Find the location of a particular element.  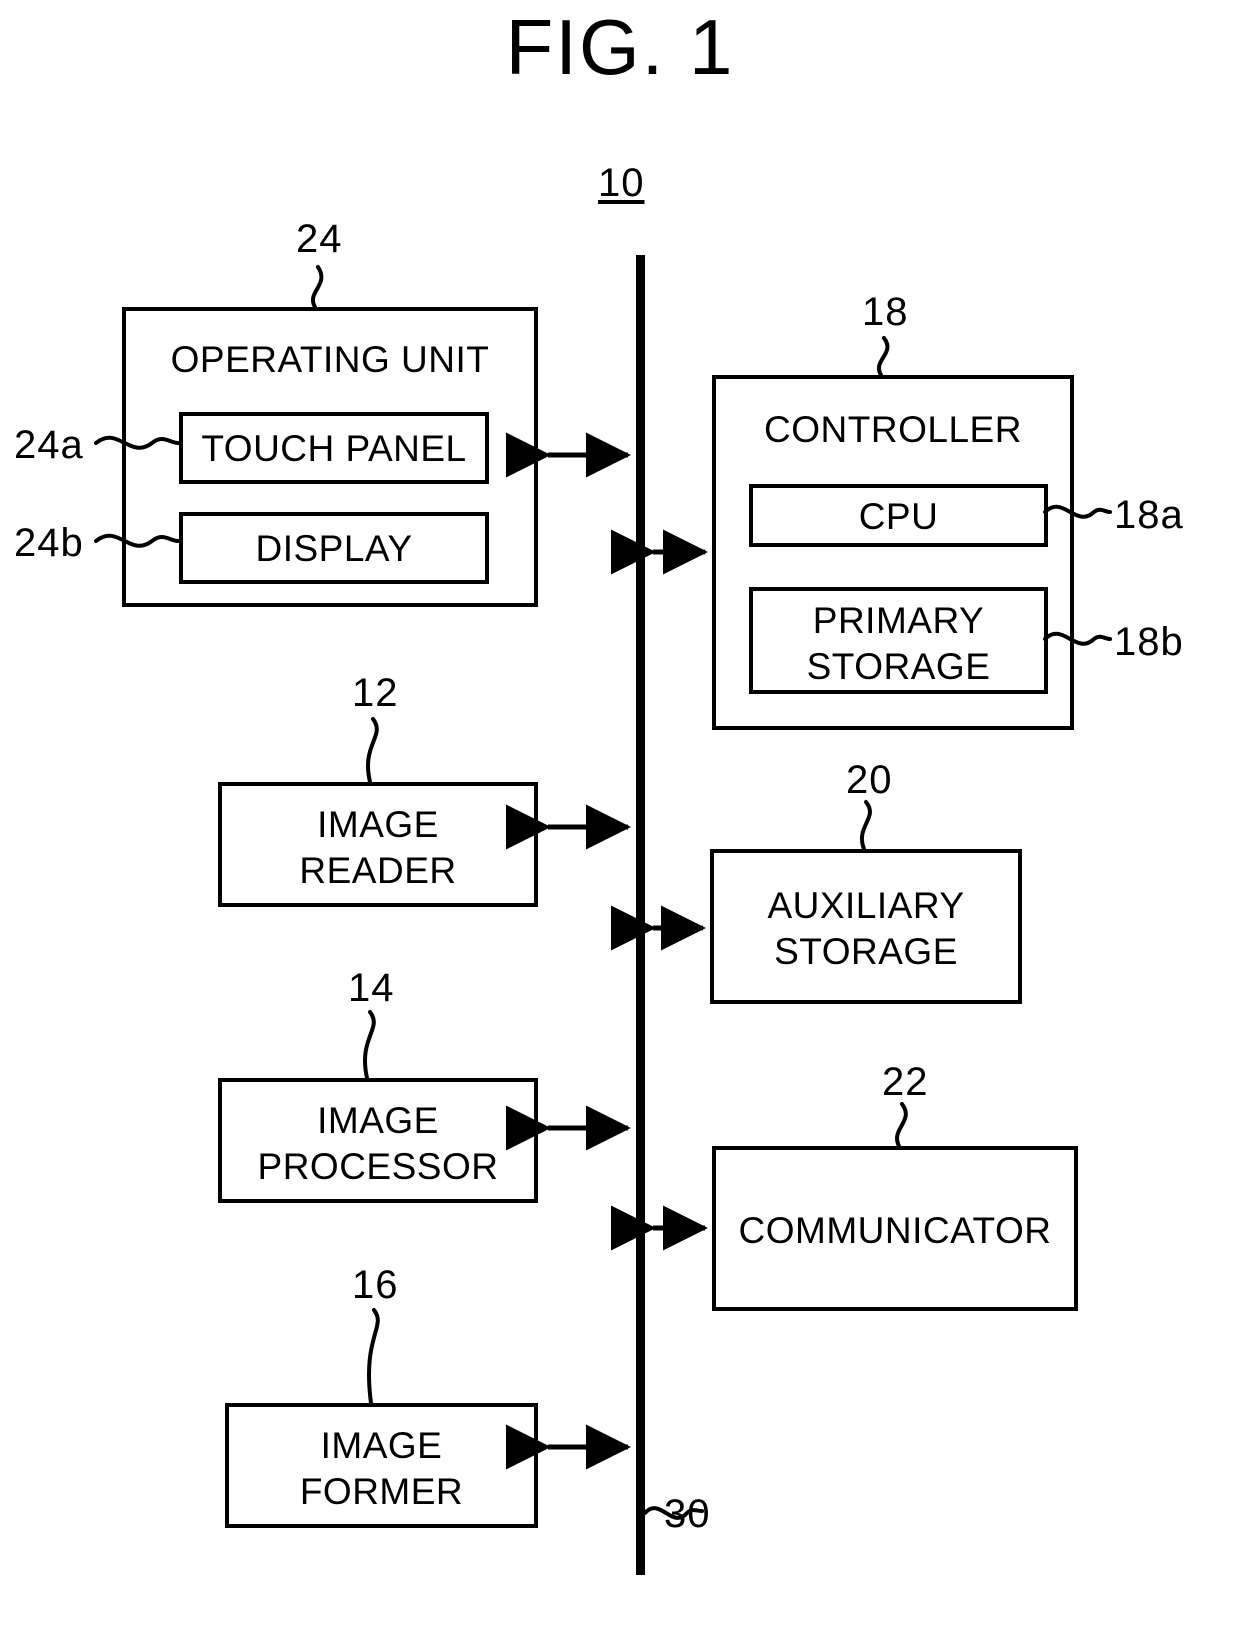

operating-unit-block: OPERATING UNIT TOUCH PANEL DISPLAY is located at coordinates (330, 457).